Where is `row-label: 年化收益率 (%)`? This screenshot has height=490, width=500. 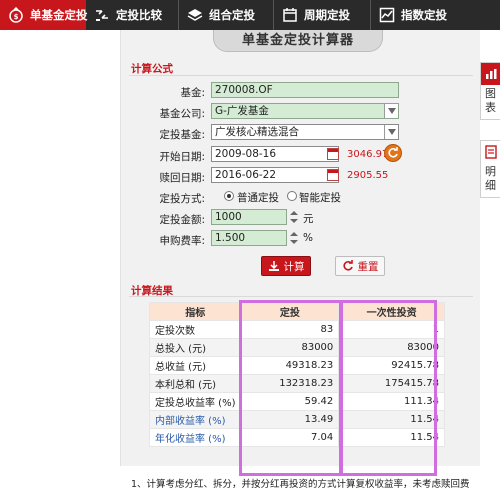
row-label: 年化收益率 (%) is located at coordinates (195, 437).